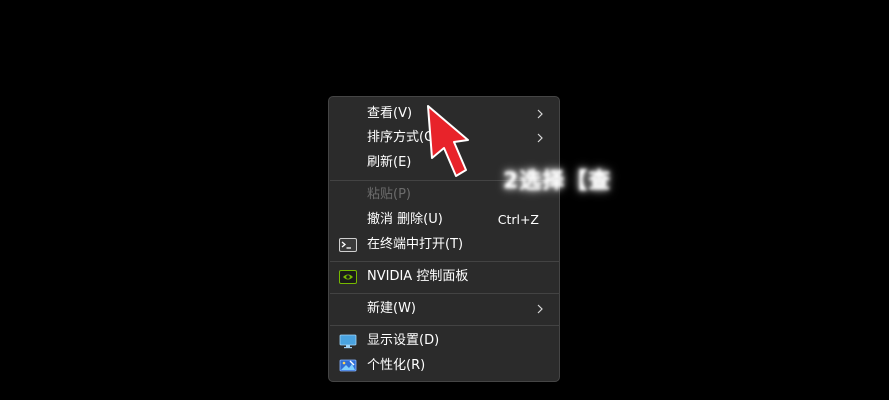  I want to click on menu-item-label: 个性化(R), so click(396, 365).